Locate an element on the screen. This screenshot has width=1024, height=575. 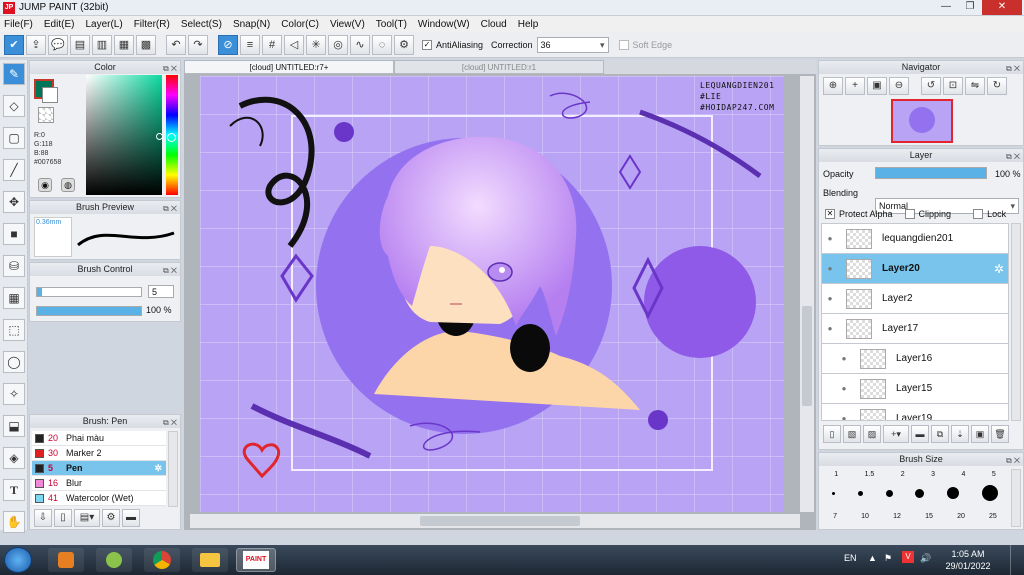
layer-row-selected: ● Layer20 ✲ is located at coordinates (915, 269).